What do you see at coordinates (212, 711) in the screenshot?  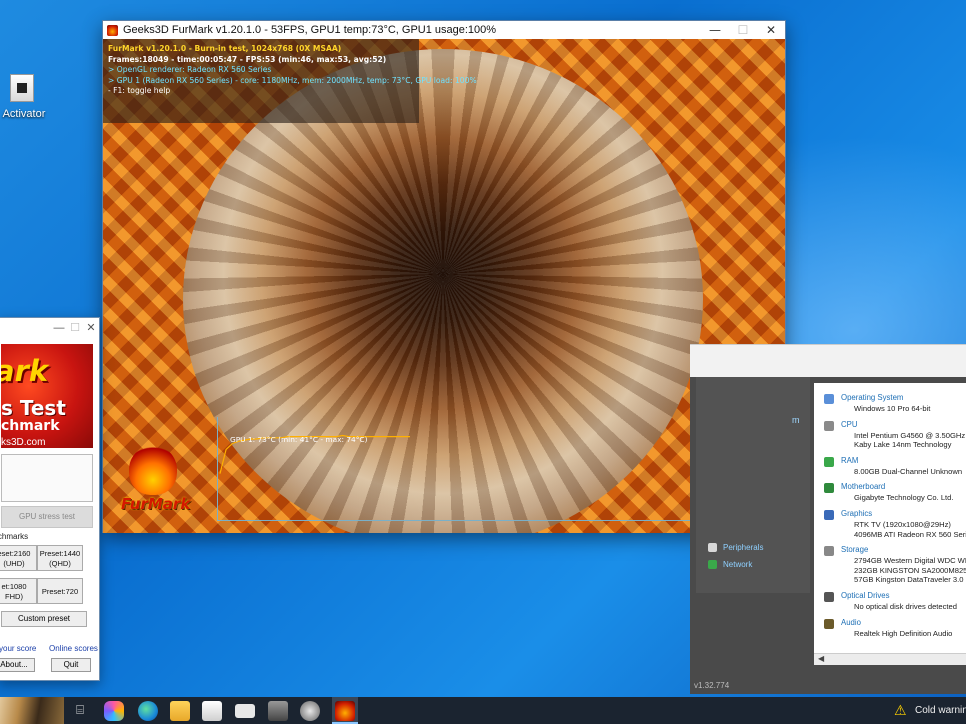 I see `microsoft-store-icon` at bounding box center [212, 711].